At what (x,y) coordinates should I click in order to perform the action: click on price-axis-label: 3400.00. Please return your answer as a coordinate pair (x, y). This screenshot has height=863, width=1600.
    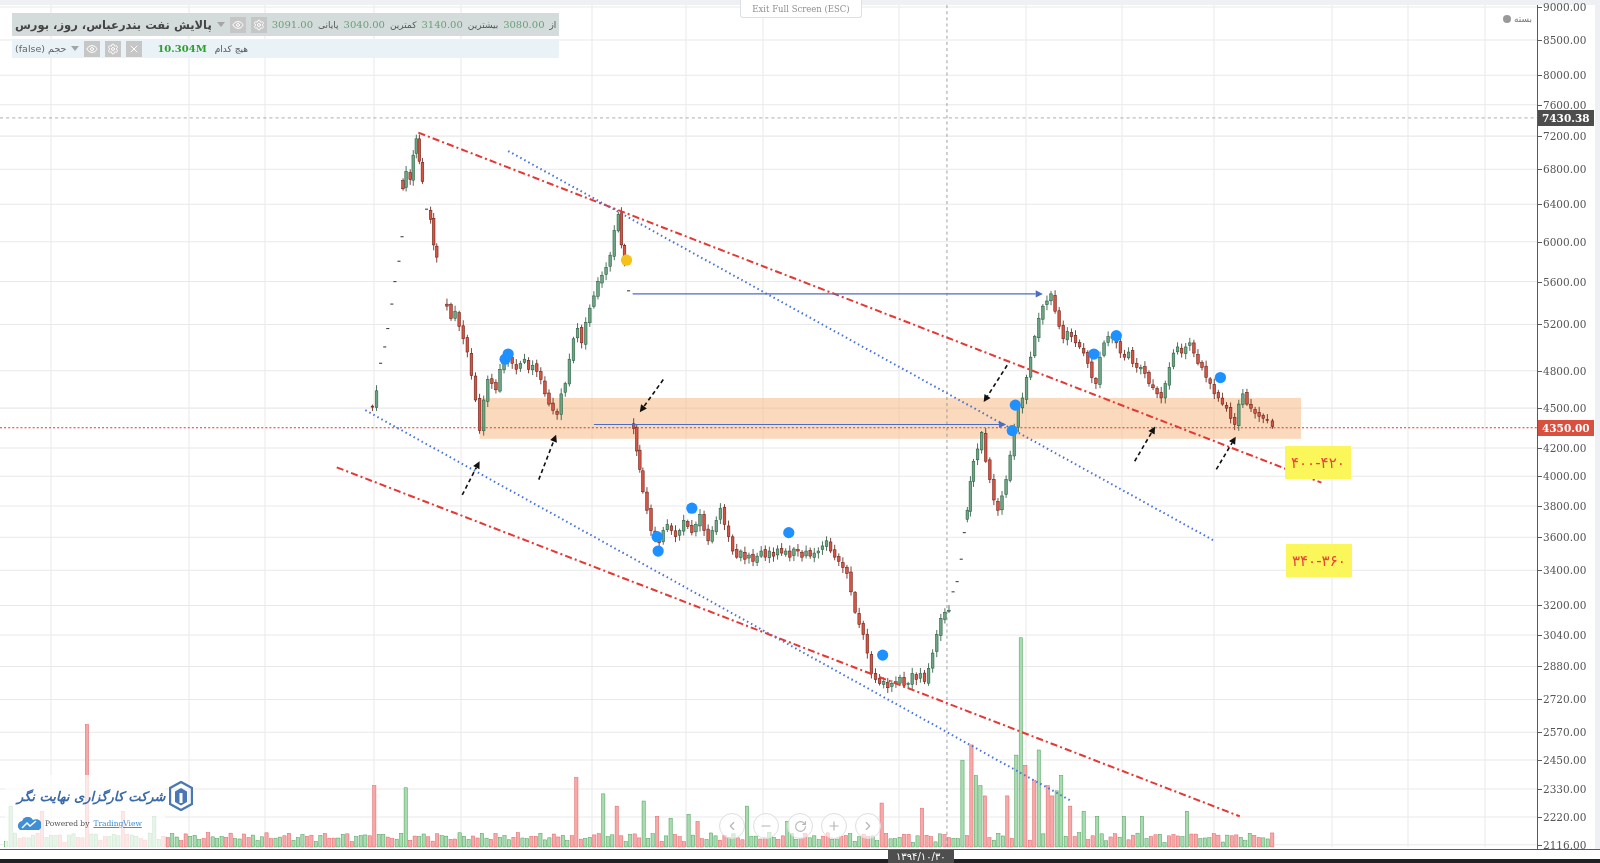
    Looking at the image, I should click on (1565, 570).